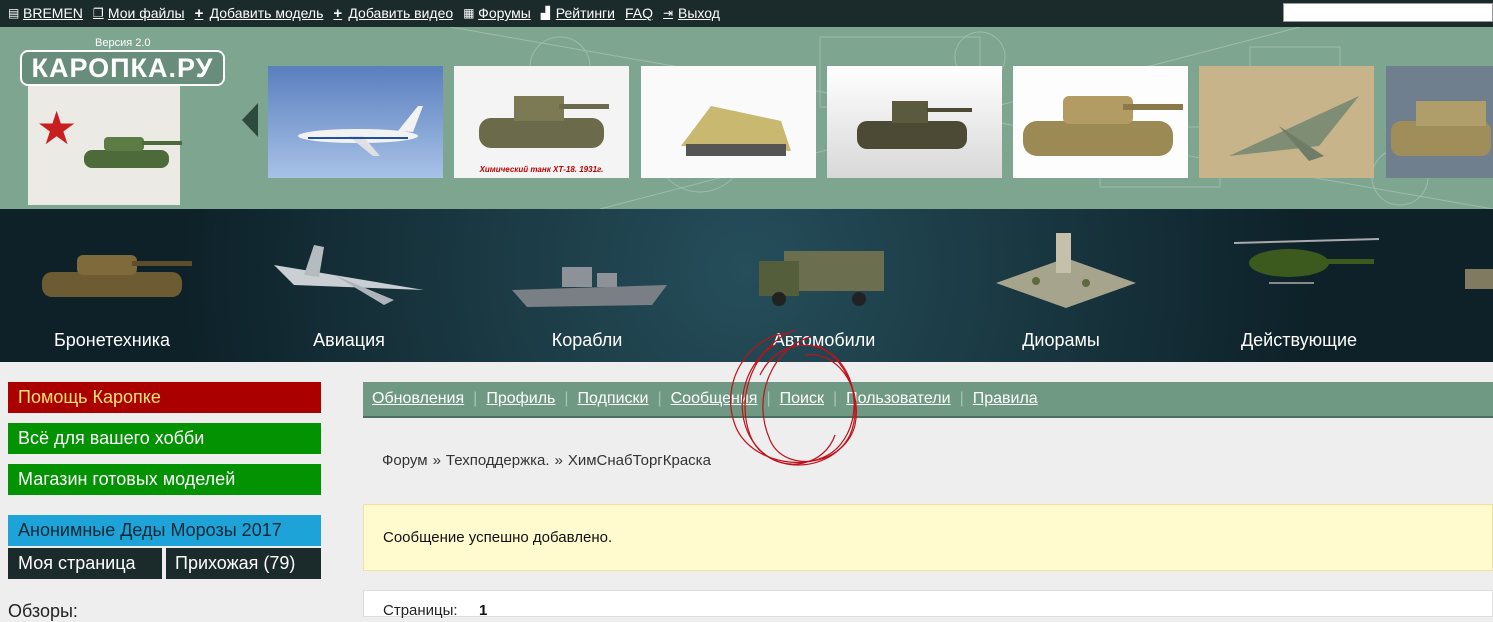 The width and height of the screenshot is (1493, 622). Describe the element at coordinates (243, 563) in the screenshot. I see `hallway-button: Прихожая (79)` at that location.